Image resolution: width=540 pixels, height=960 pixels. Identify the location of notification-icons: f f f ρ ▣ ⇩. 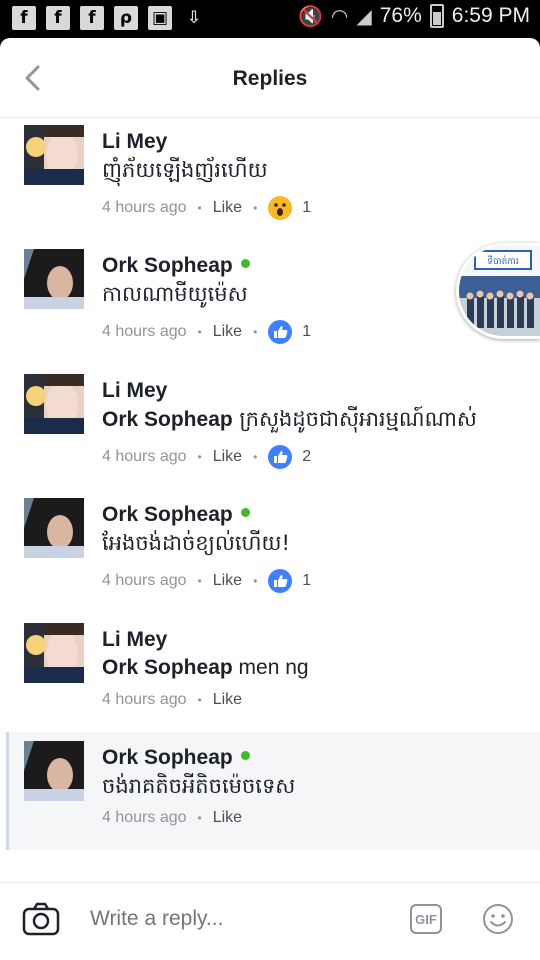
(109, 18).